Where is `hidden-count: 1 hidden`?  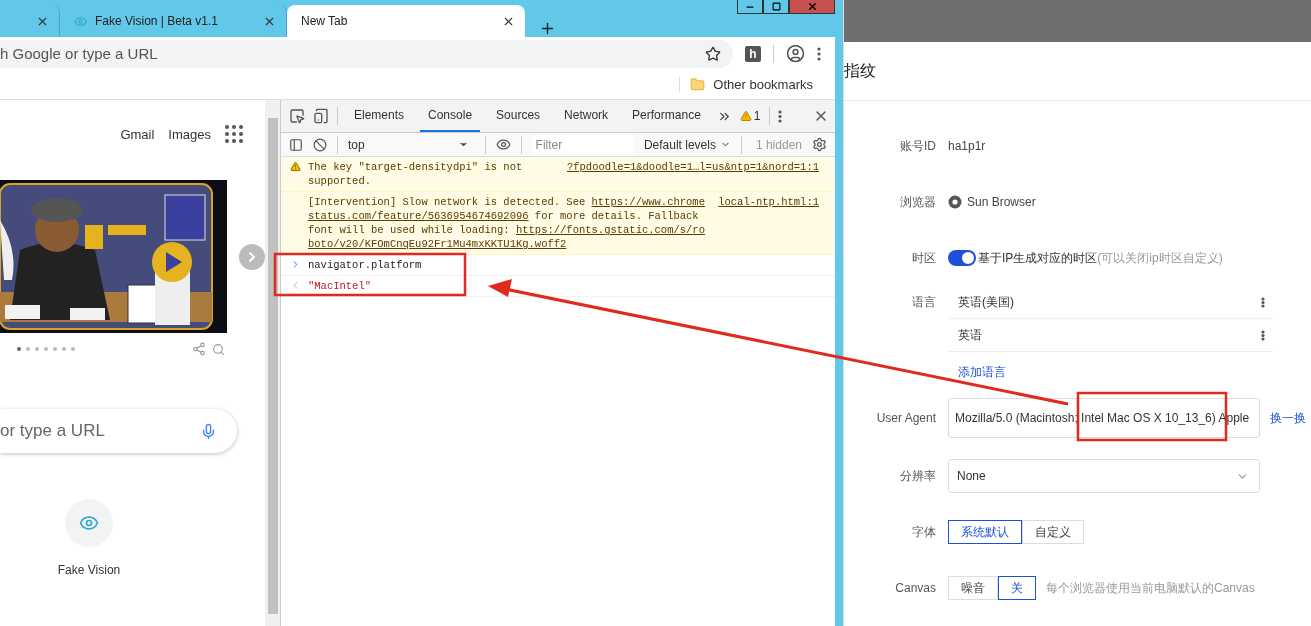
hidden-count: 1 hidden is located at coordinates (778, 144).